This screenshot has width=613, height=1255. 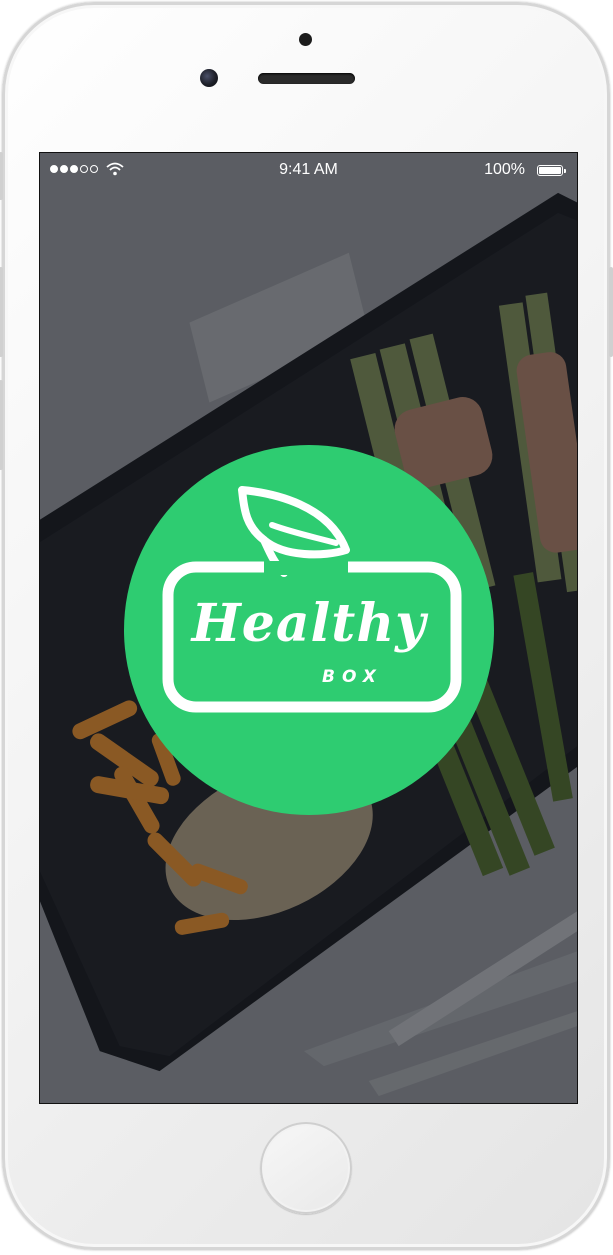 I want to click on front-camera, so click(x=209, y=78).